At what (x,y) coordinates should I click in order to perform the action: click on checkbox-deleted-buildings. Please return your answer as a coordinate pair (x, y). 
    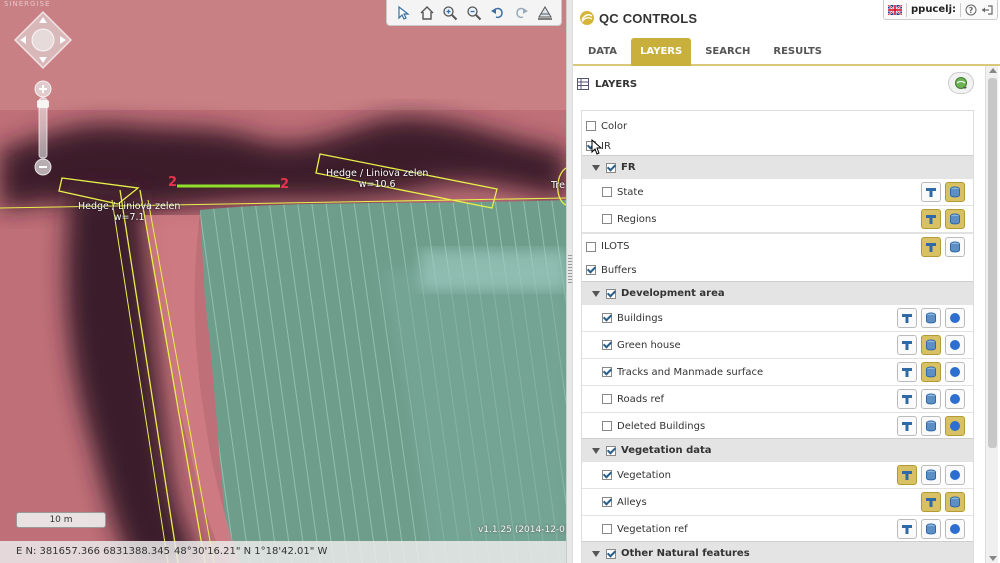
    Looking at the image, I should click on (607, 426).